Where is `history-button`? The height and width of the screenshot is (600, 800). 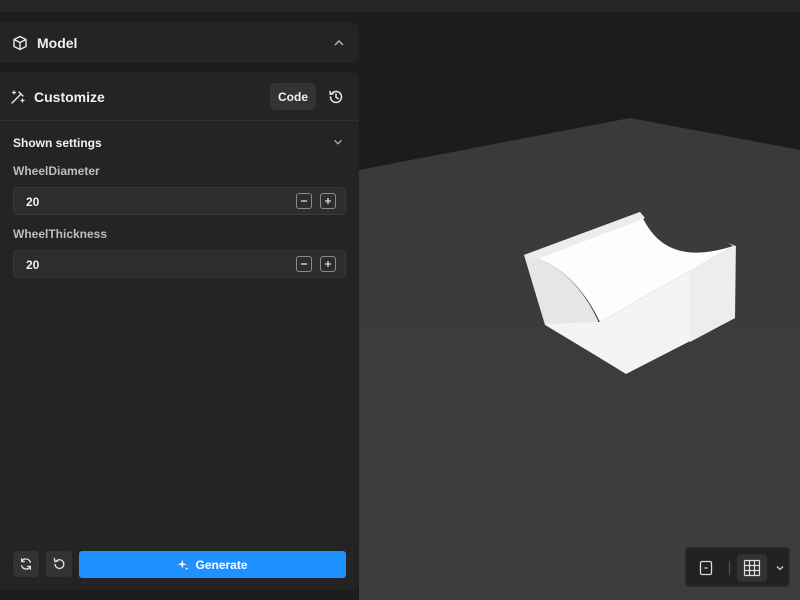
history-button is located at coordinates (336, 97).